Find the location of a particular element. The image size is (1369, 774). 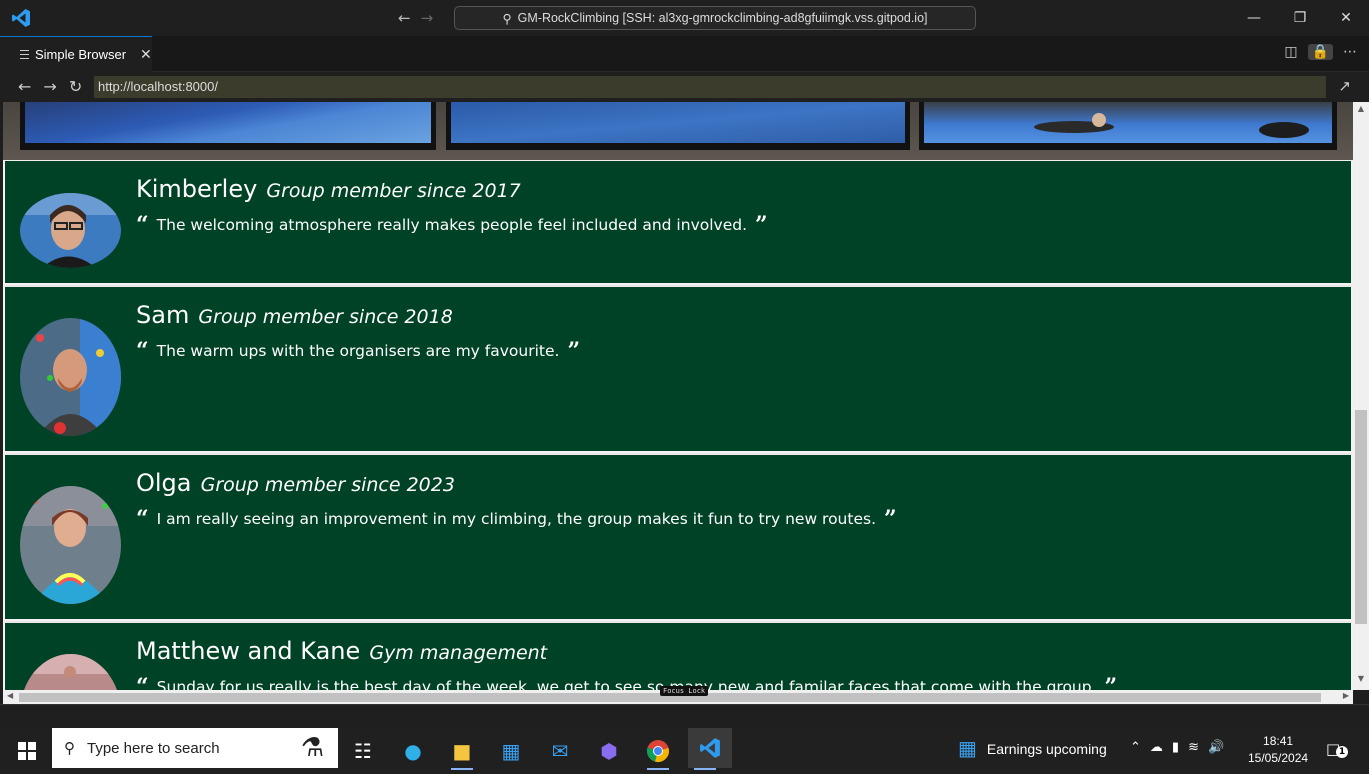

restore-button: ❐ is located at coordinates (1300, 18).